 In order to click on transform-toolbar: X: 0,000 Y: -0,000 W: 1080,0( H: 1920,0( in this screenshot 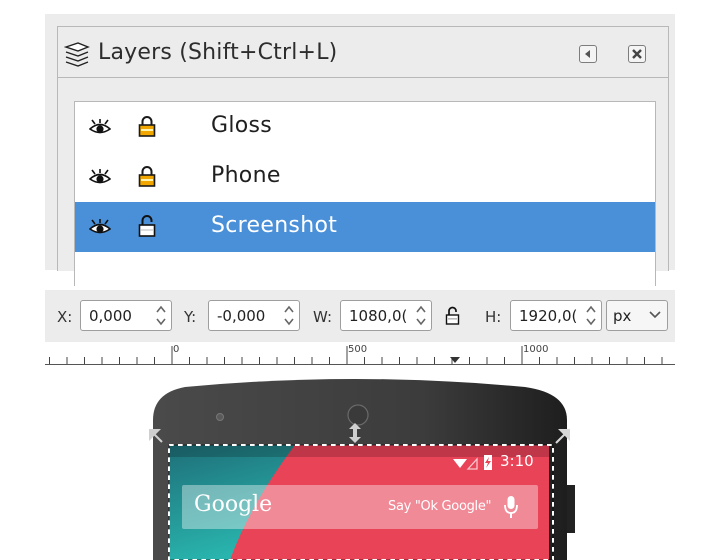, I will do `click(360, 316)`.